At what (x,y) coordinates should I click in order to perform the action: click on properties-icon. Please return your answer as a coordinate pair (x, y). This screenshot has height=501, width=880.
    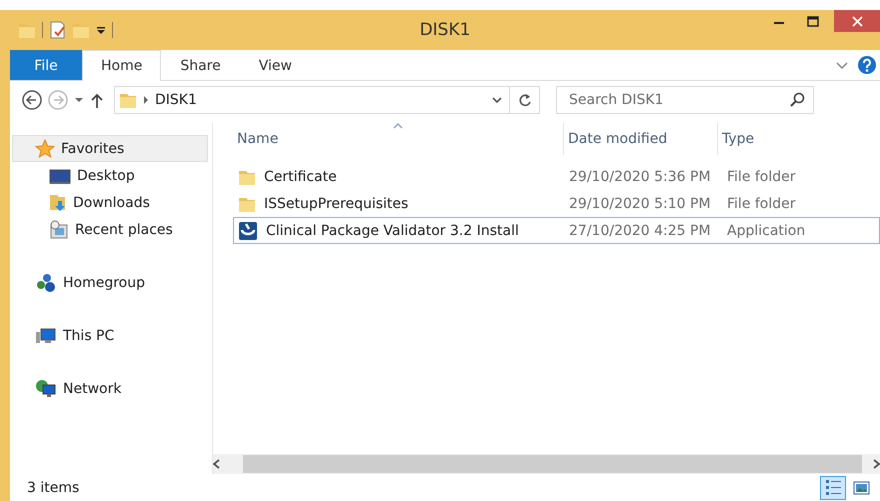
    Looking at the image, I should click on (57, 30).